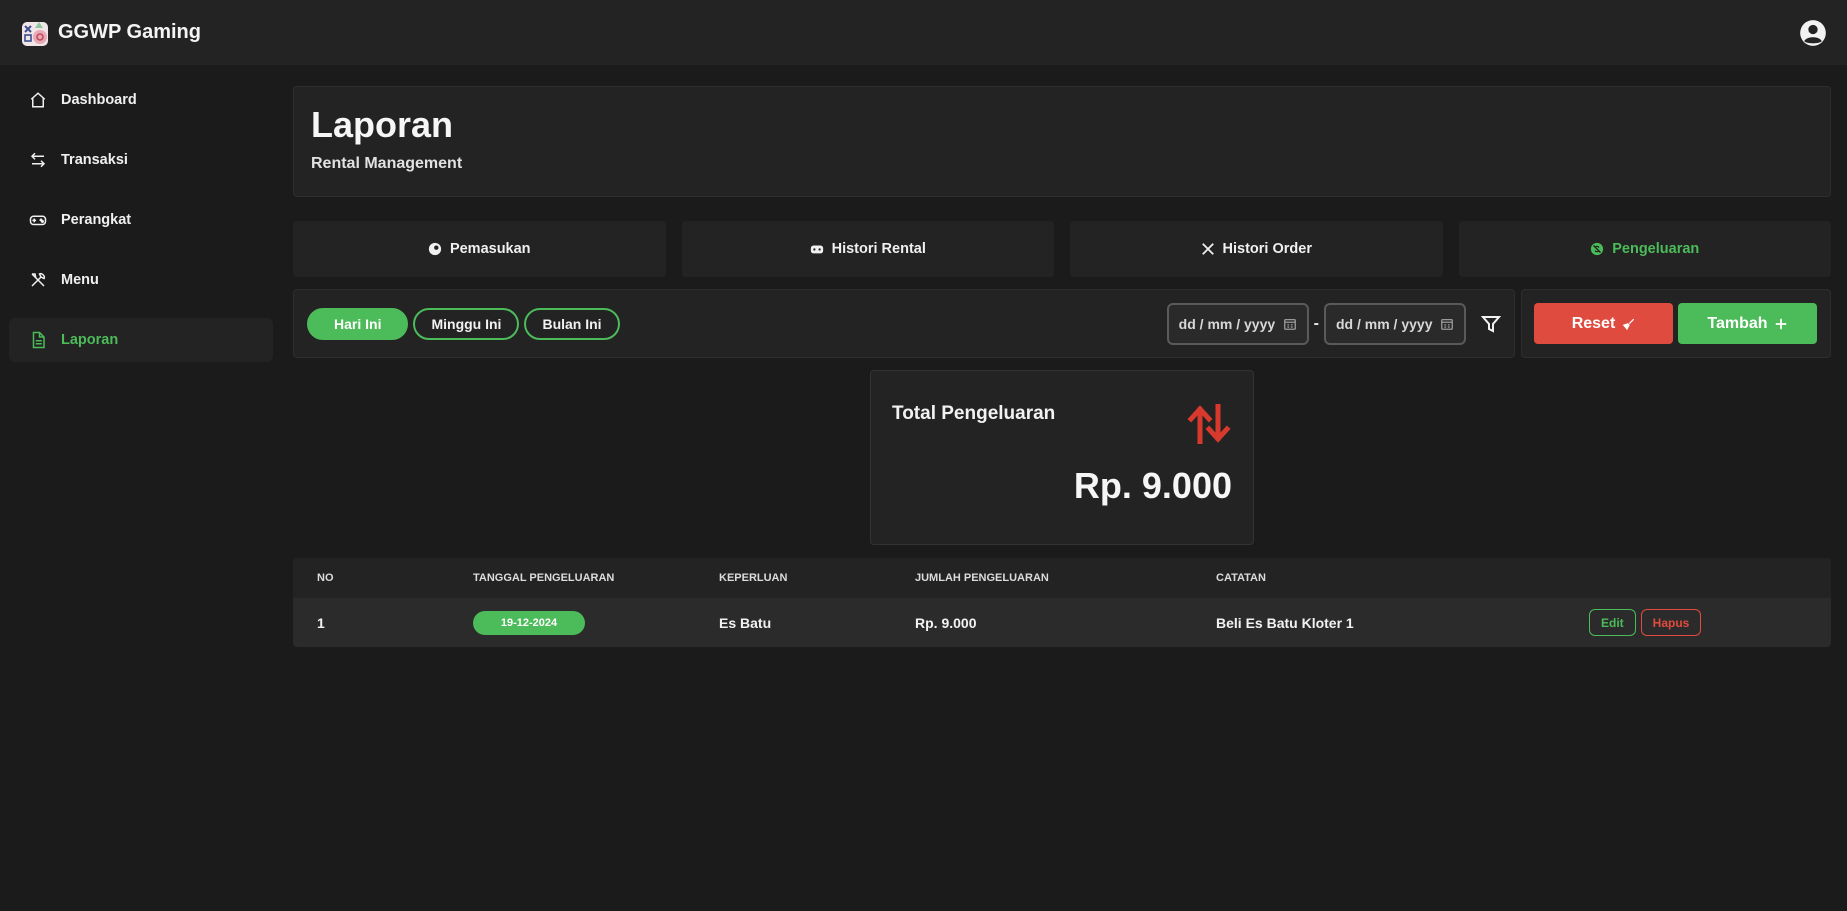 The height and width of the screenshot is (911, 1847). Describe the element at coordinates (1629, 324) in the screenshot. I see `broom-icon` at that location.